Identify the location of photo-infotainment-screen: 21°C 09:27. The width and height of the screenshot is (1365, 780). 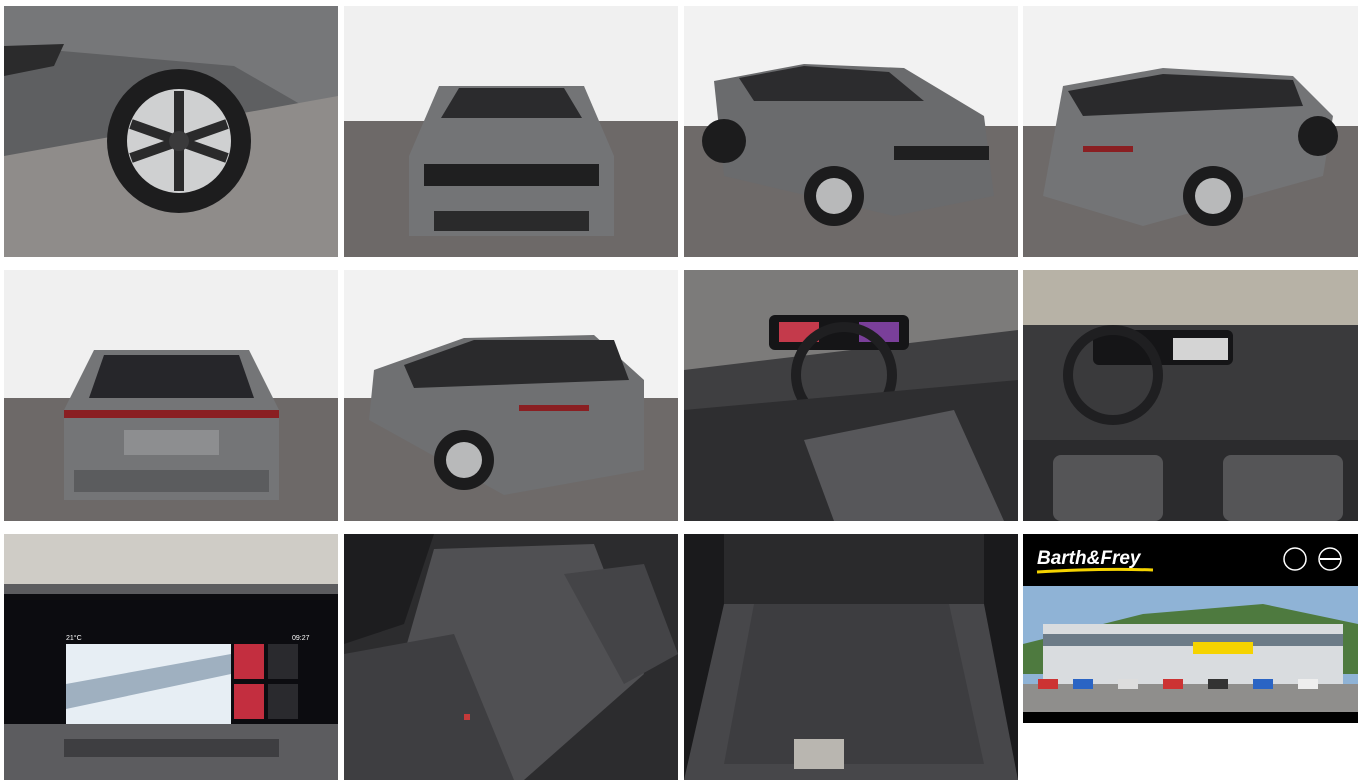
(171, 657).